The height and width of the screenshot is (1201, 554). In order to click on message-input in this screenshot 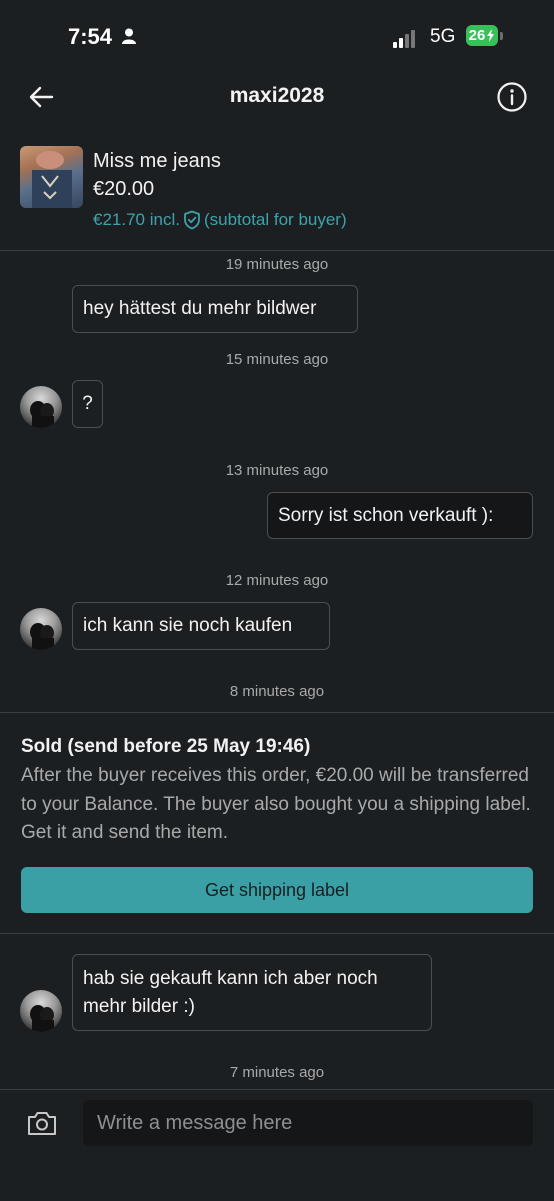, I will do `click(308, 1123)`.